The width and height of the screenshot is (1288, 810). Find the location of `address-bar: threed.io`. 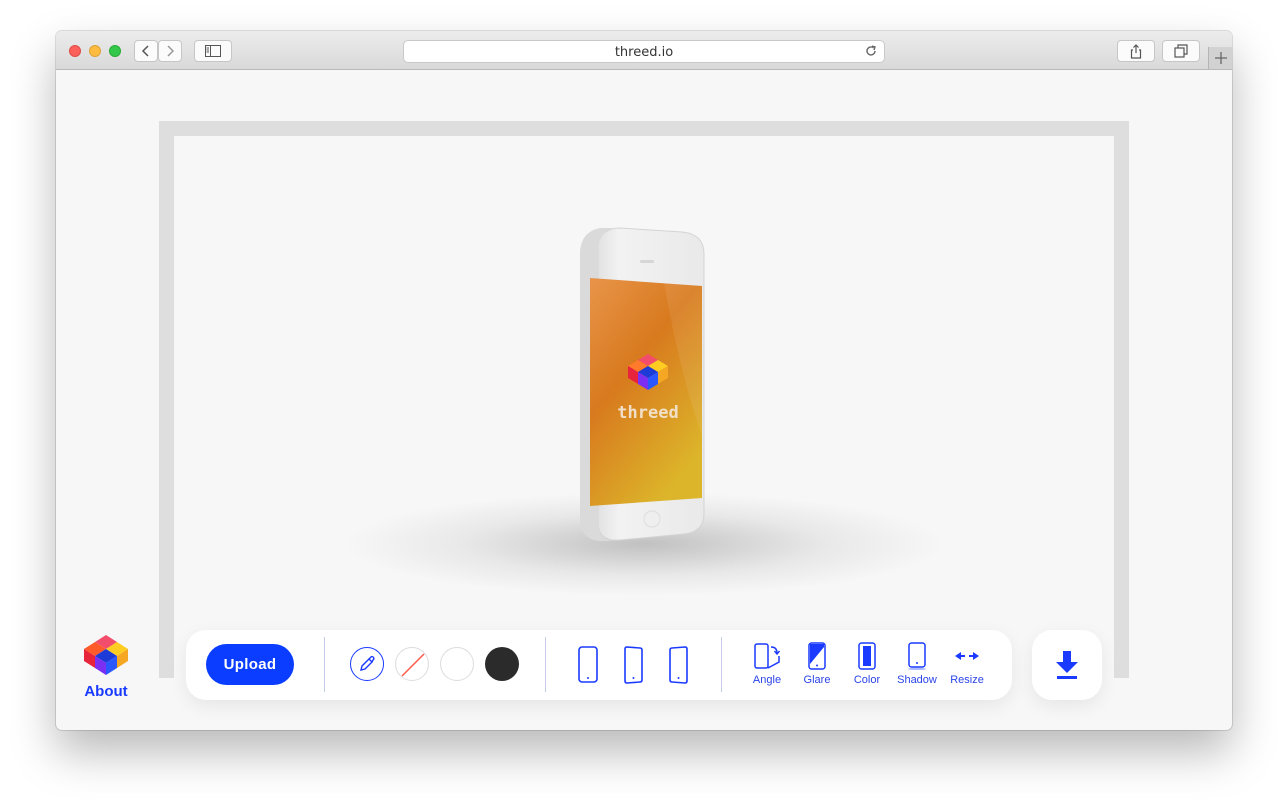

address-bar: threed.io is located at coordinates (644, 51).